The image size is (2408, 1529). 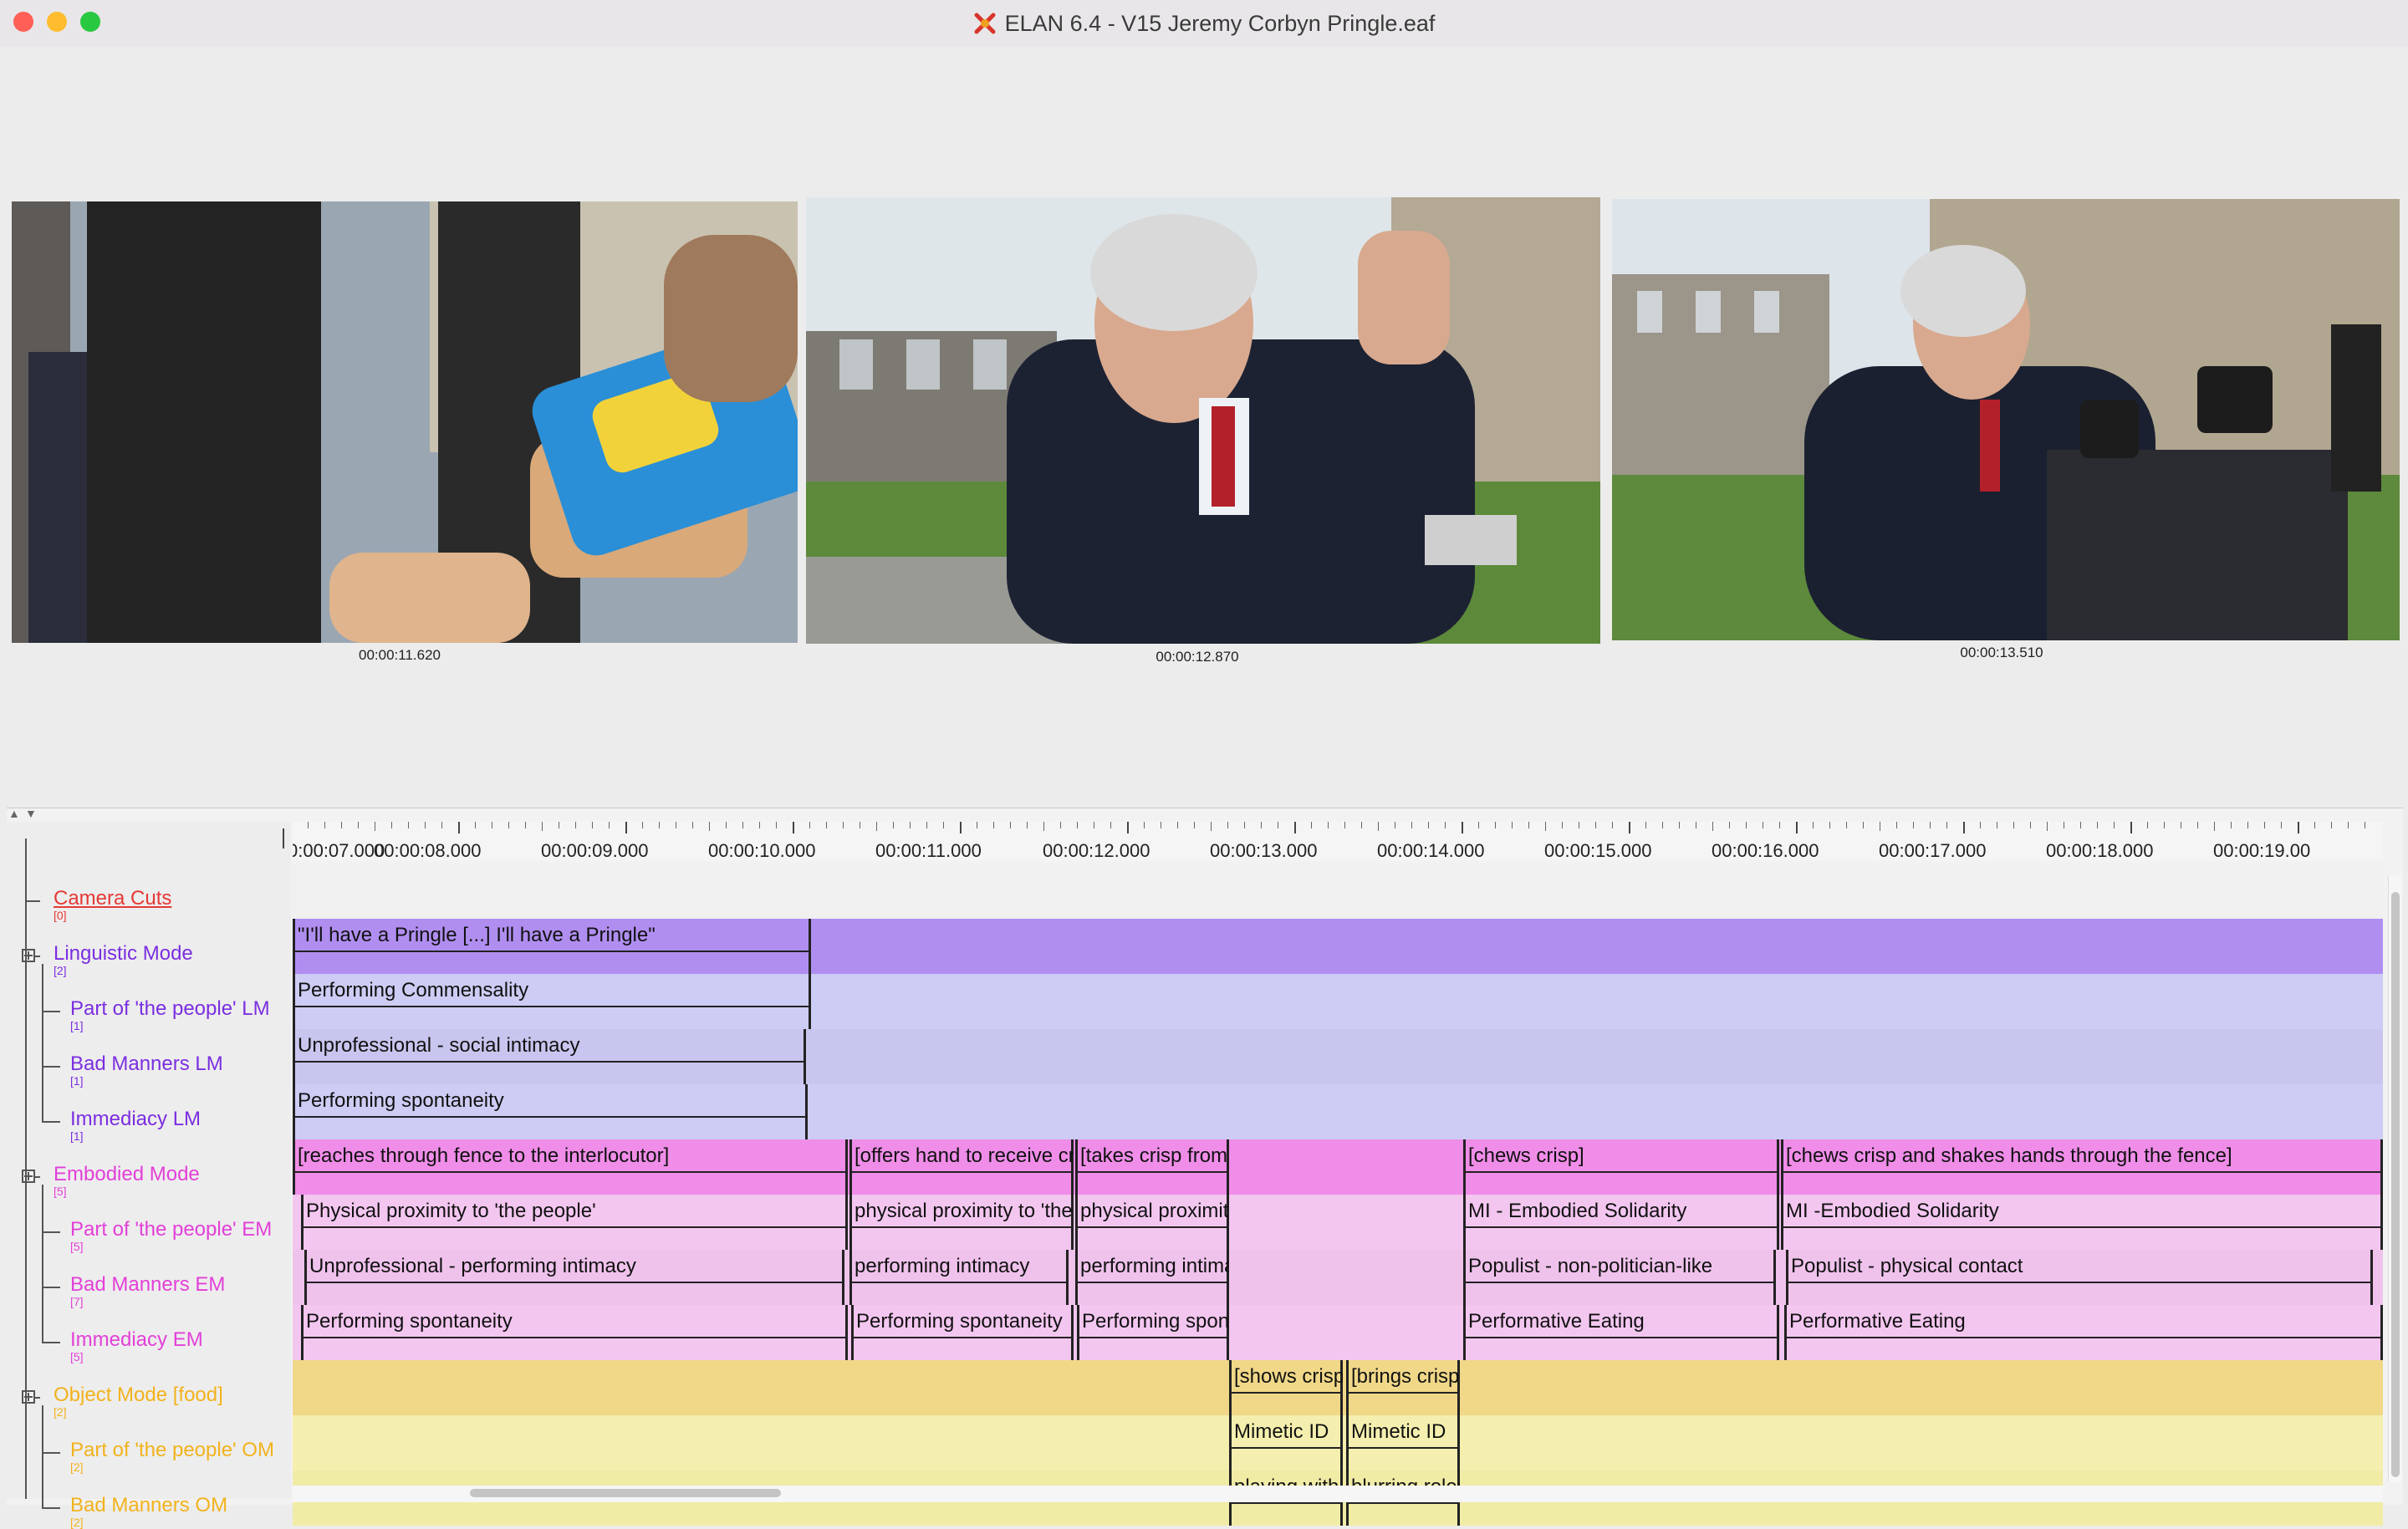 What do you see at coordinates (574, 1277) in the screenshot?
I see `annotation: Unprofessional - performing intimacy` at bounding box center [574, 1277].